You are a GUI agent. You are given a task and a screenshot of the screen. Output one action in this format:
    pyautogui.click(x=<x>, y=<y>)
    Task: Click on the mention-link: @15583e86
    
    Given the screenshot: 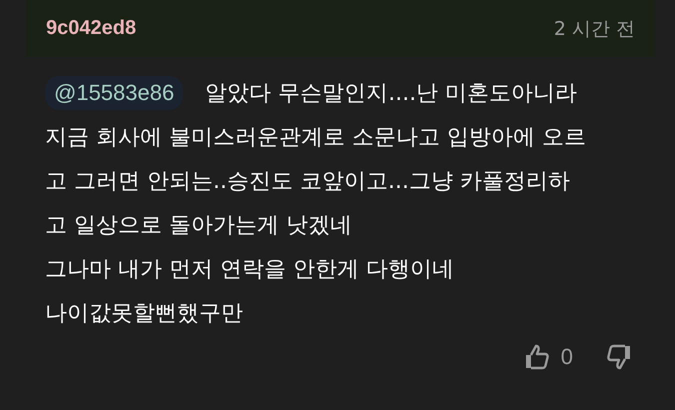 What is the action you would take?
    pyautogui.click(x=114, y=93)
    